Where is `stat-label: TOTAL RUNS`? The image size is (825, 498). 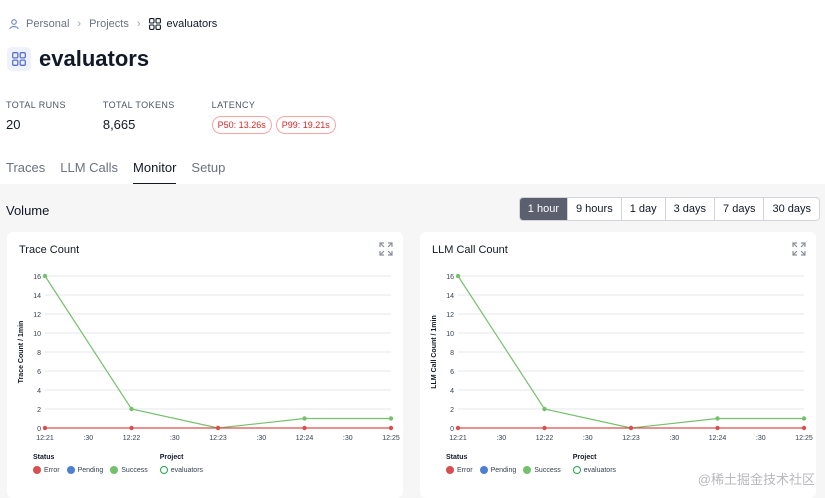
stat-label: TOTAL RUNS is located at coordinates (36, 105).